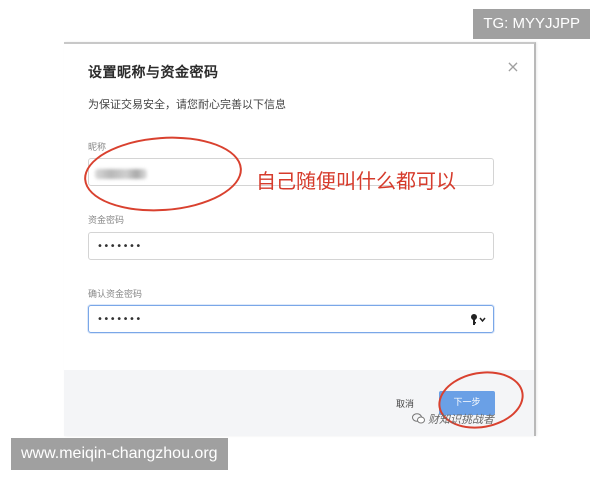 The width and height of the screenshot is (600, 480). I want to click on wechat-watermark: 财知识挑战者, so click(453, 419).